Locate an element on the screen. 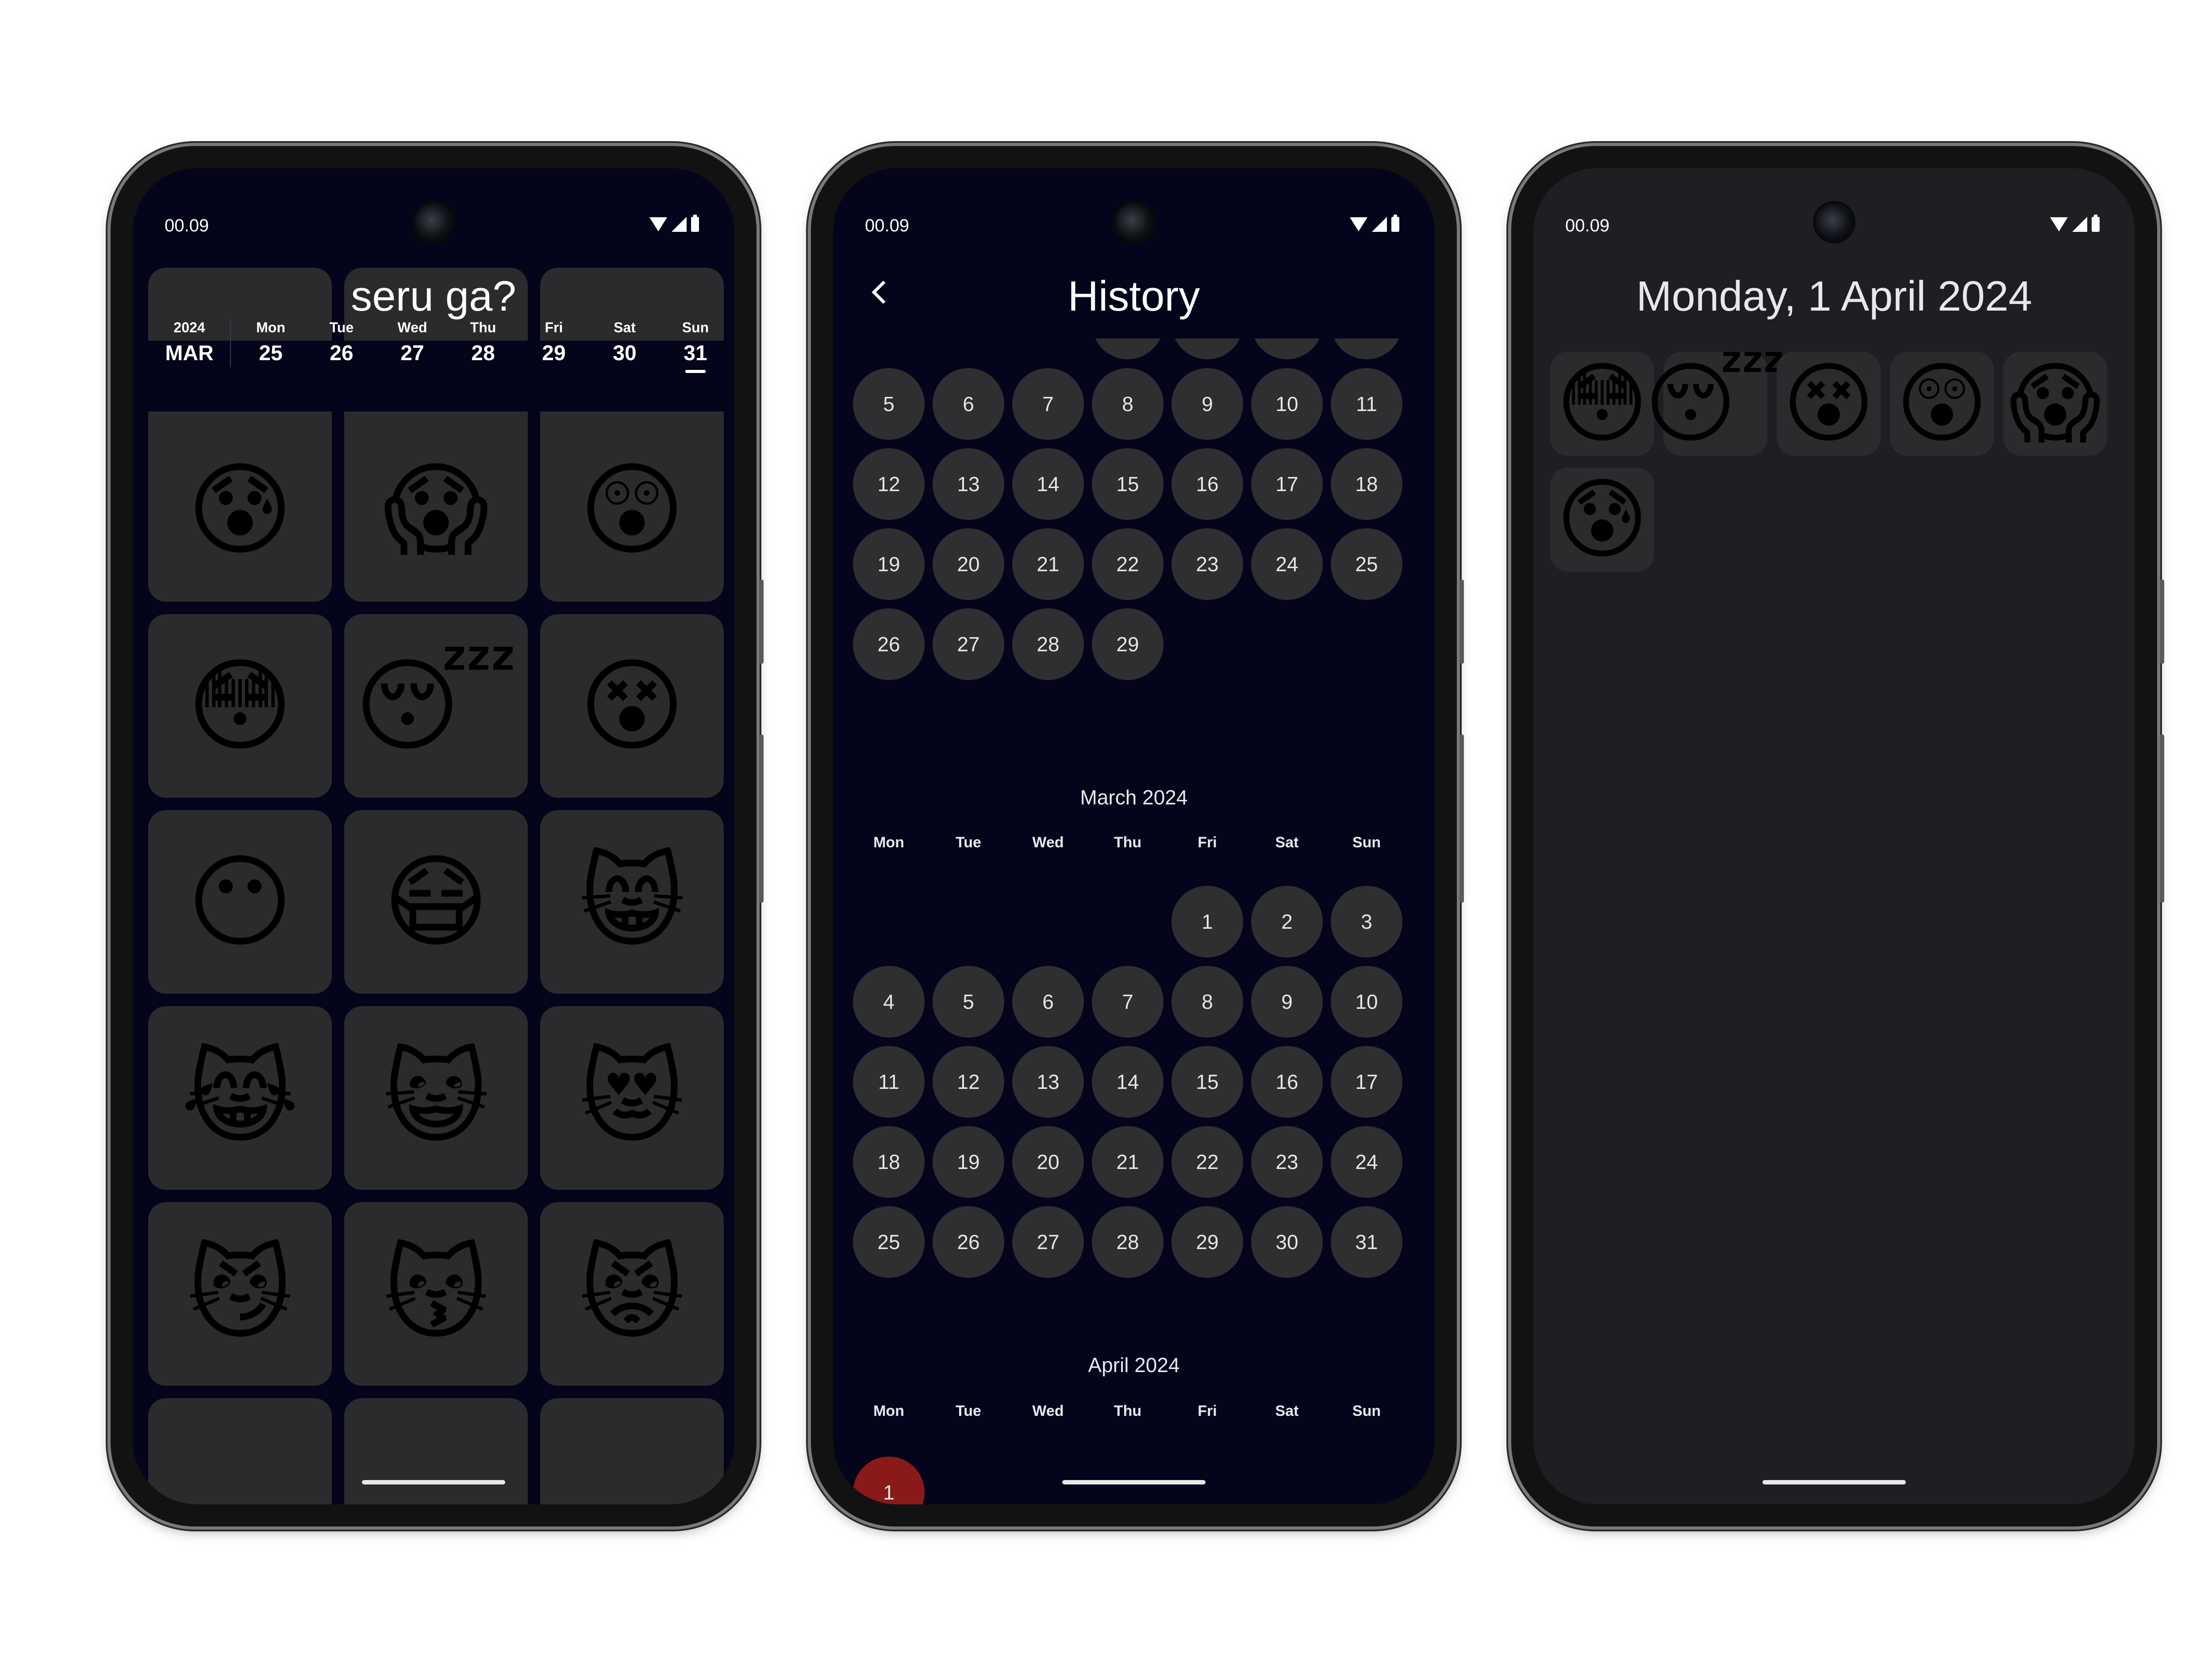 Image resolution: width=2212 pixels, height=1661 pixels. emoji-tile: 😾 is located at coordinates (632, 1294).